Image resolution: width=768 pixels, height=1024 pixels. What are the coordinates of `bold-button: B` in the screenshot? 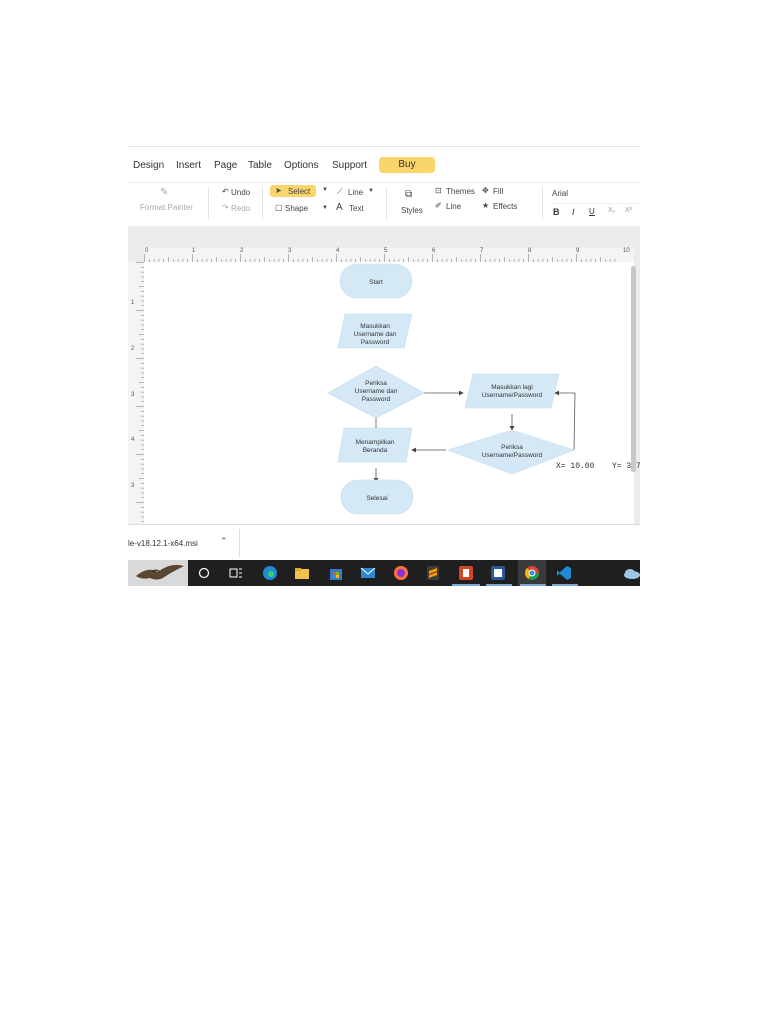 It's located at (556, 212).